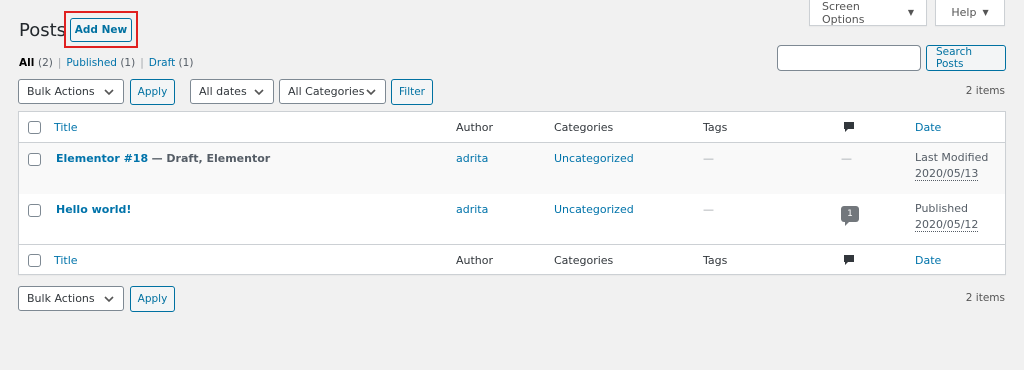 The image size is (1024, 370). Describe the element at coordinates (326, 91) in the screenshot. I see `categories-filter-label: All Categories` at that location.